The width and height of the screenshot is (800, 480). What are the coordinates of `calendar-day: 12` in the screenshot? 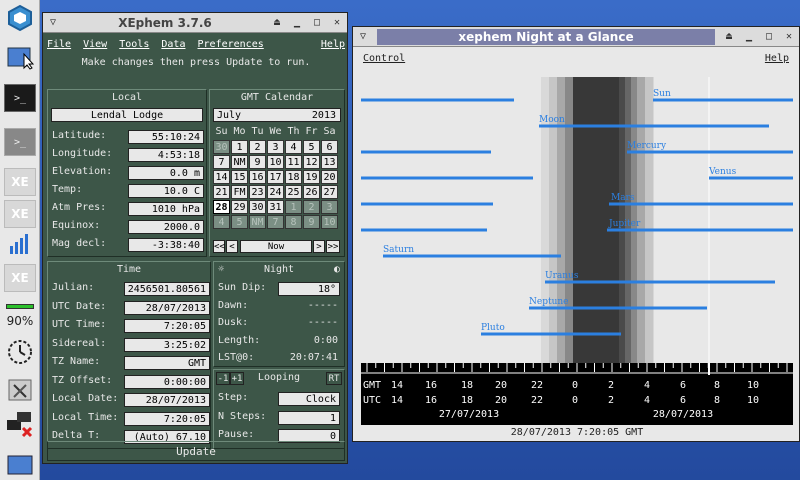 It's located at (311, 162).